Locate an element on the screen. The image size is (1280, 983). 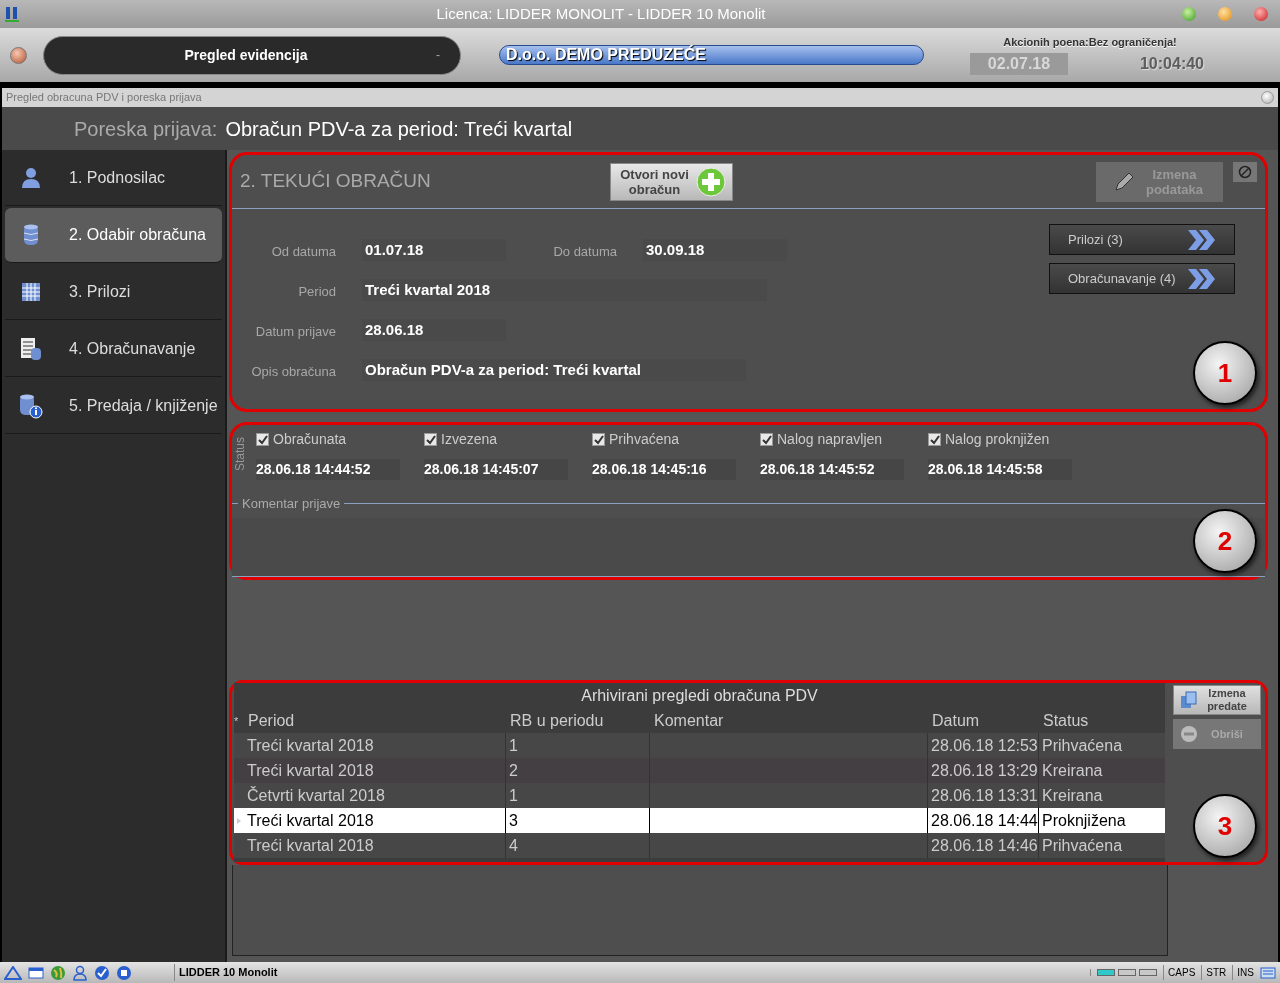
company-name: D.o.o. DEMO PREDUZEĆE is located at coordinates (711, 55).